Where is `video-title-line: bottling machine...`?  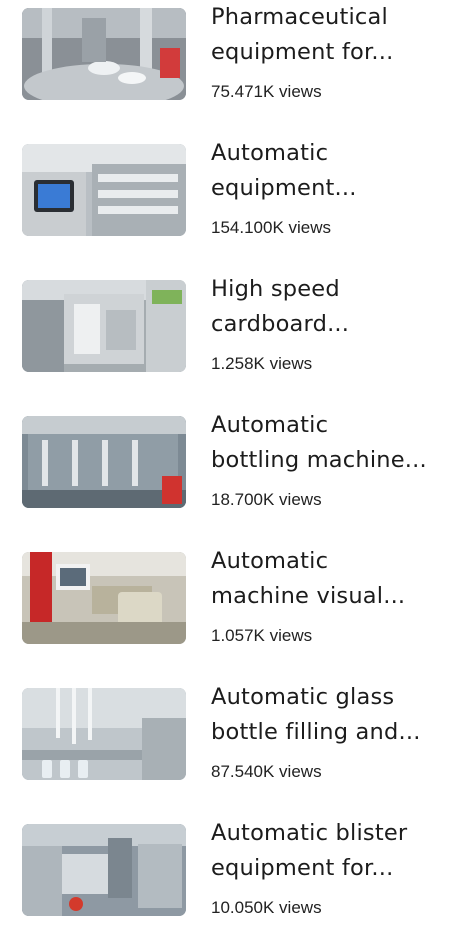 video-title-line: bottling machine... is located at coordinates (319, 460).